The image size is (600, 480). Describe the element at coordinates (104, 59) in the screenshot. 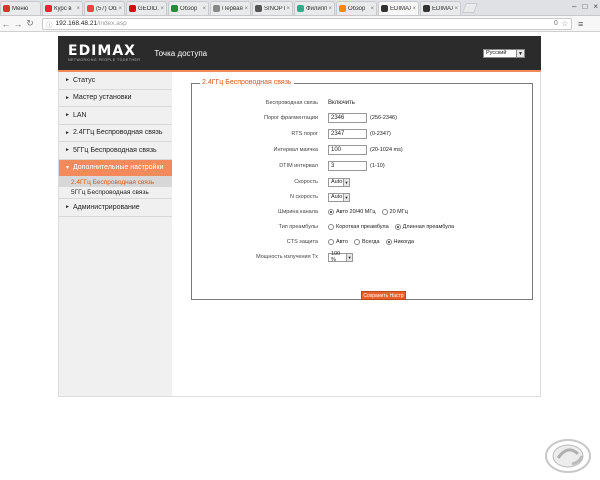

I see `logo-tagline: NETWORKING PEOPLE TOGETHER` at that location.